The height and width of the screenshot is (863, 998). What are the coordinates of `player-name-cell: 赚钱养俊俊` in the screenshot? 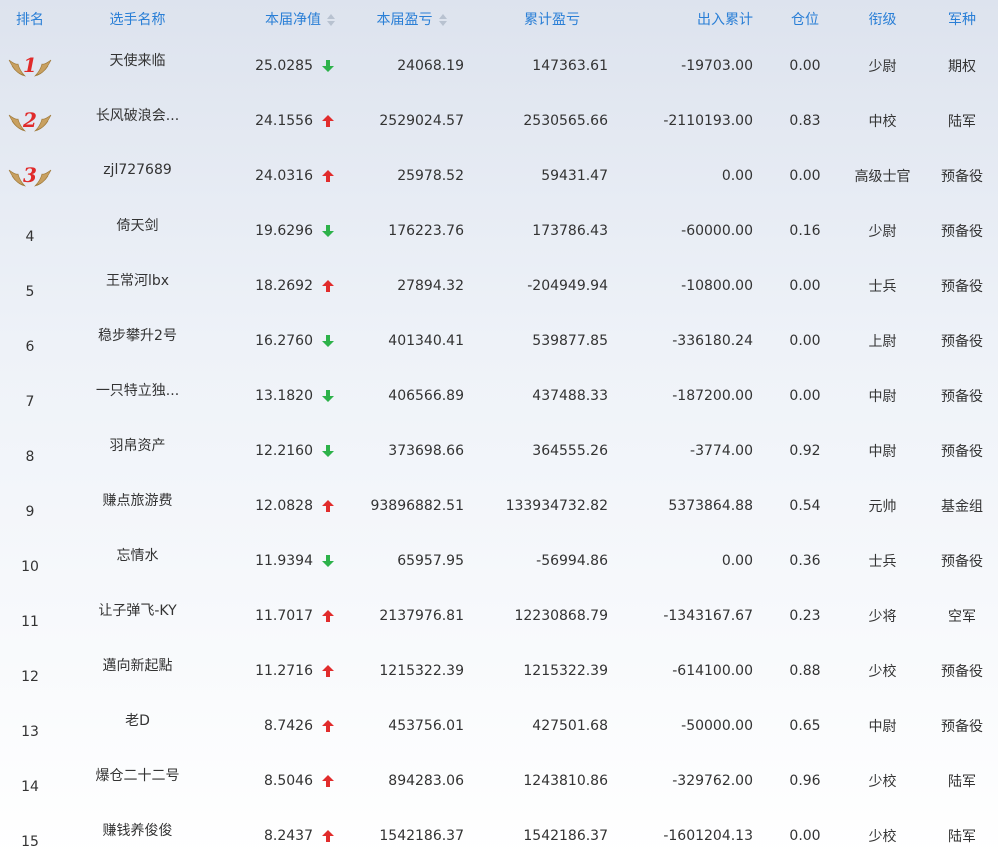 It's located at (137, 835).